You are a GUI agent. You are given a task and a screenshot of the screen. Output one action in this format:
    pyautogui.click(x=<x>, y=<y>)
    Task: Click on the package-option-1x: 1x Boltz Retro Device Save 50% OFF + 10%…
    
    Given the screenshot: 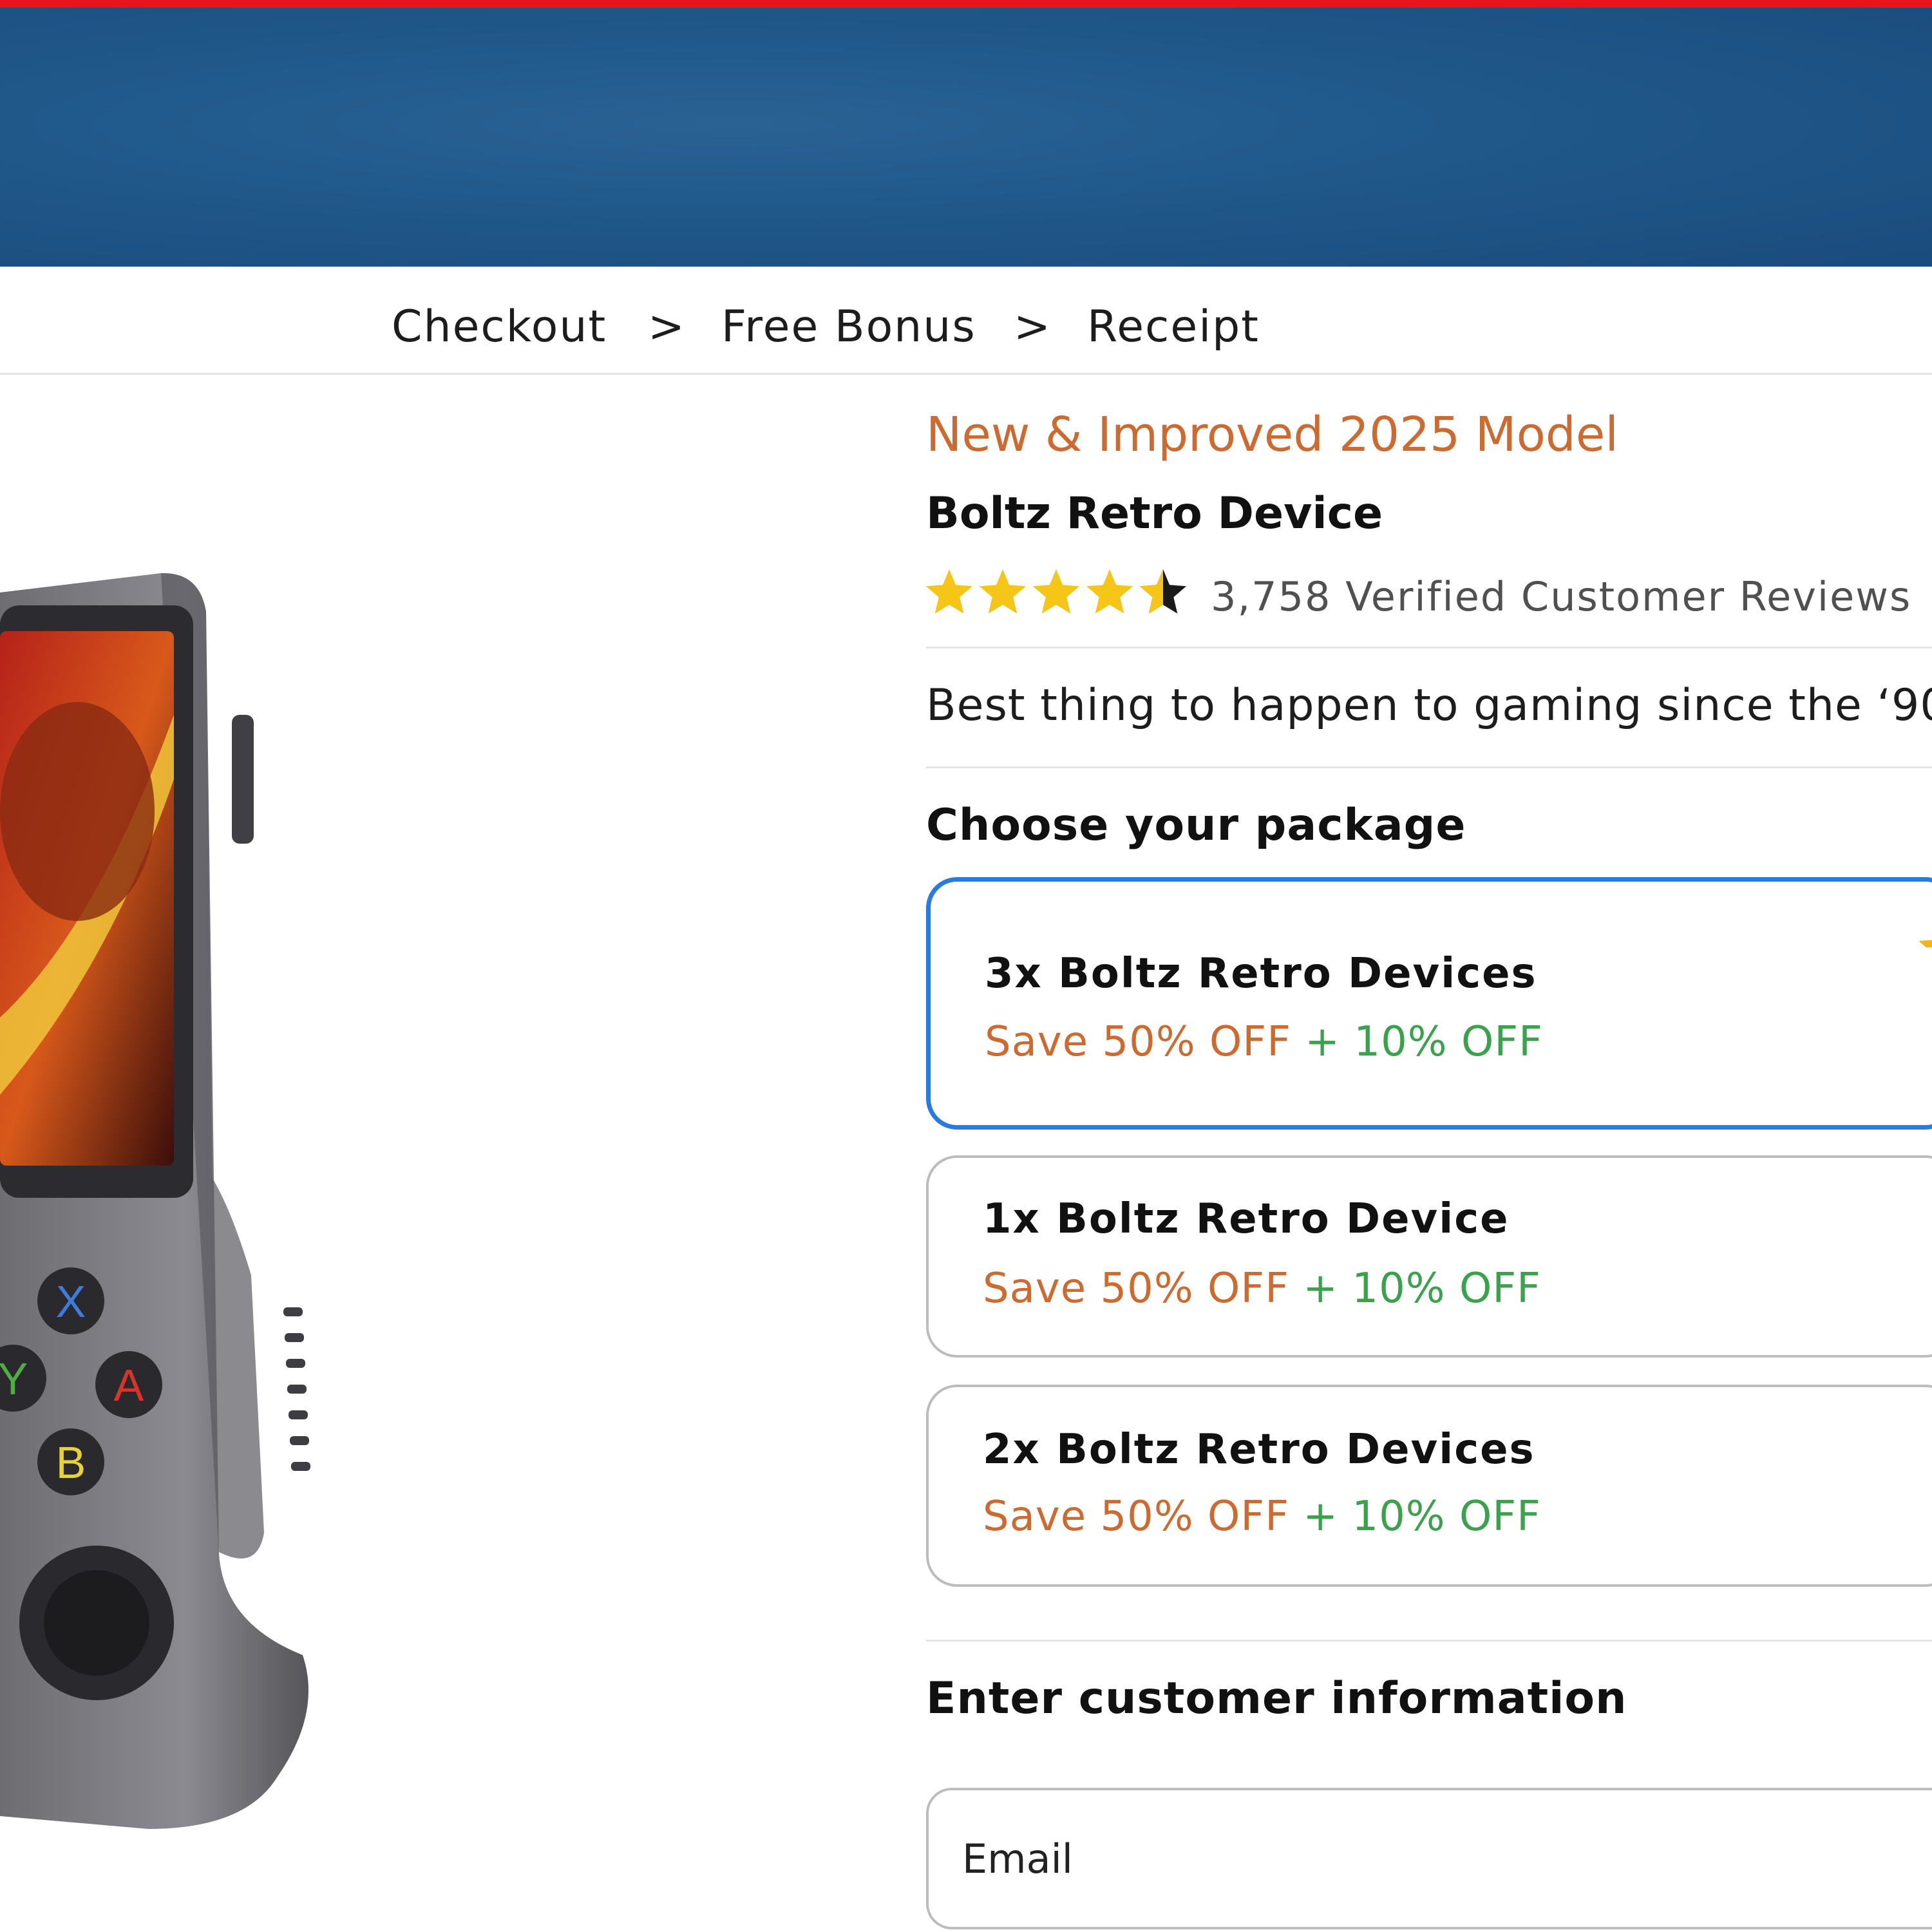 What is the action you would take?
    pyautogui.click(x=1429, y=1256)
    